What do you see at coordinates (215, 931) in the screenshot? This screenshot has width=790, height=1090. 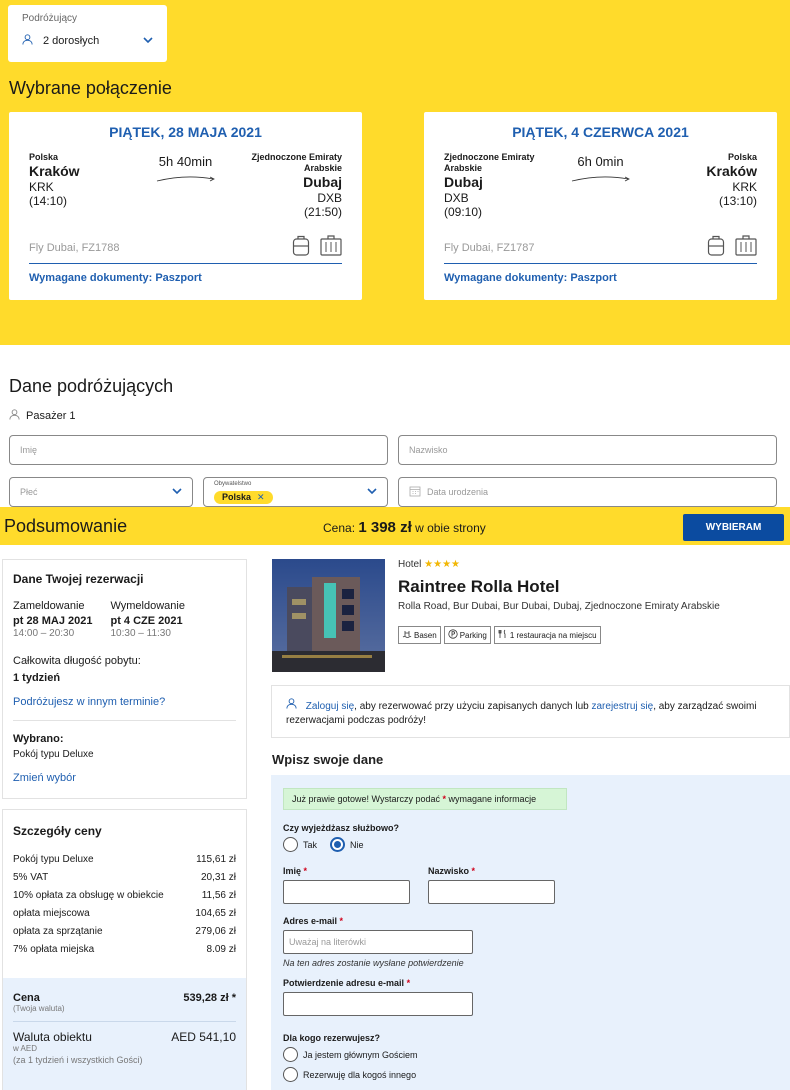 I see `price-row-value: 279,06 zł` at bounding box center [215, 931].